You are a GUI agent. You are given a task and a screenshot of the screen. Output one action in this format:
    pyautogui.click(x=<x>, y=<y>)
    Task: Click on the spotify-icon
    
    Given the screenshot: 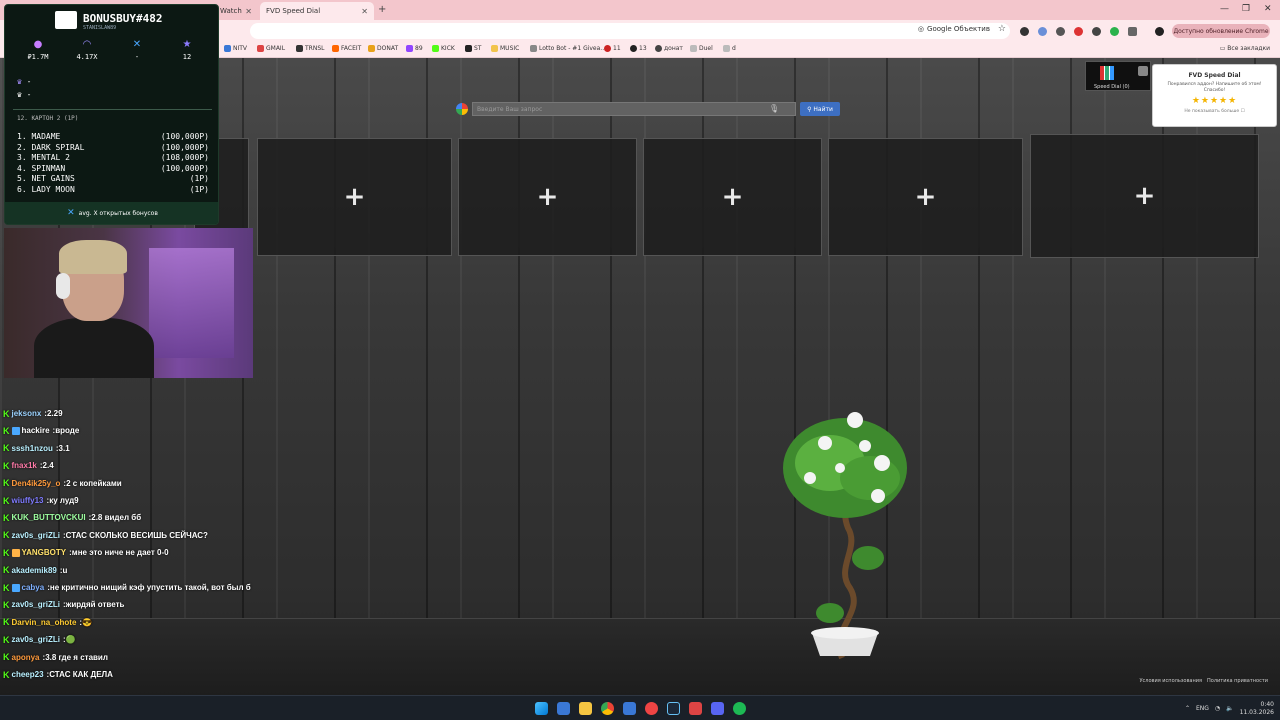 What is the action you would take?
    pyautogui.click(x=739, y=708)
    